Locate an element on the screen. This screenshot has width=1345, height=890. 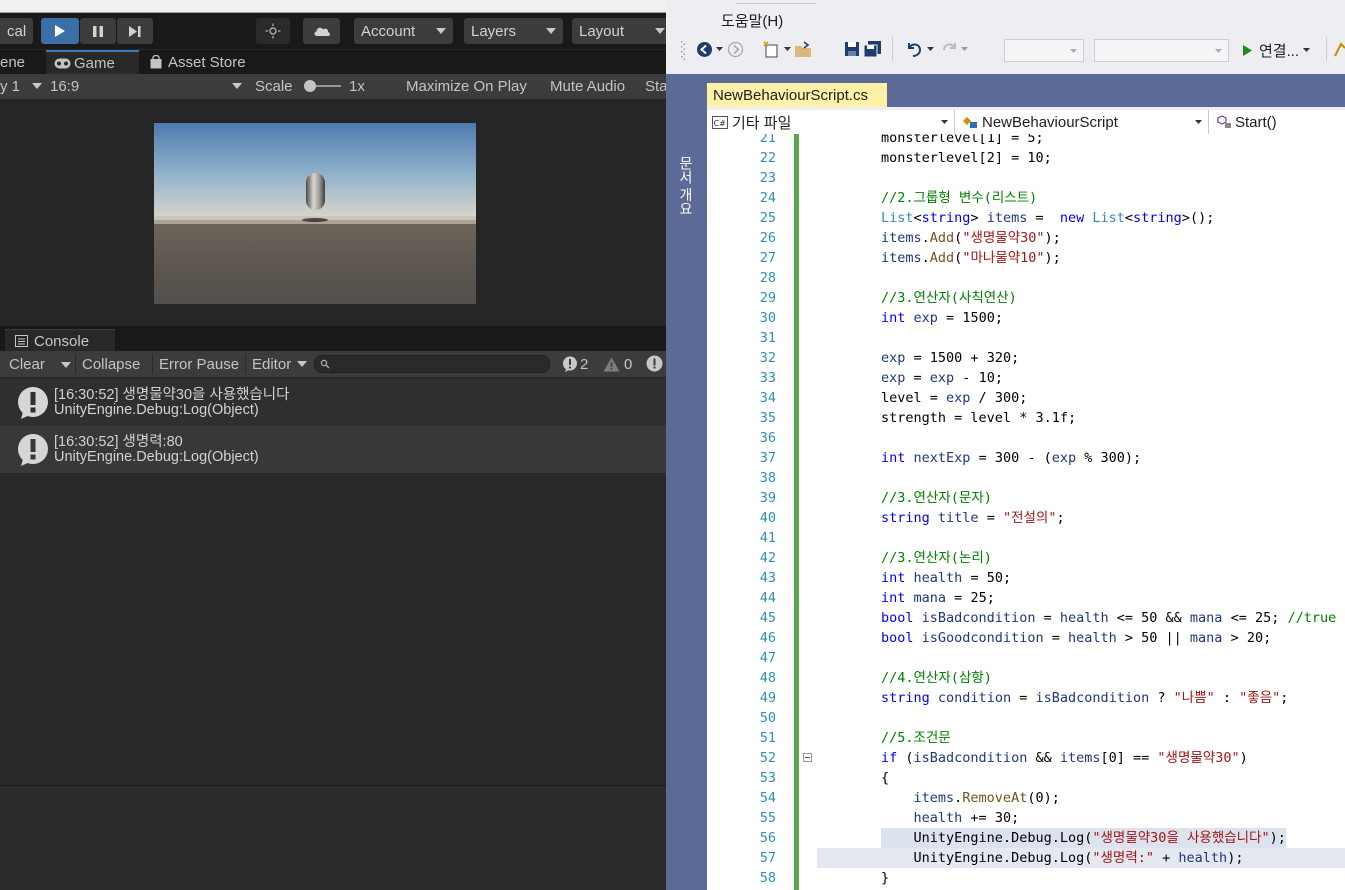
code-line: 32 exp = 1500 + 320; is located at coordinates (1026, 358).